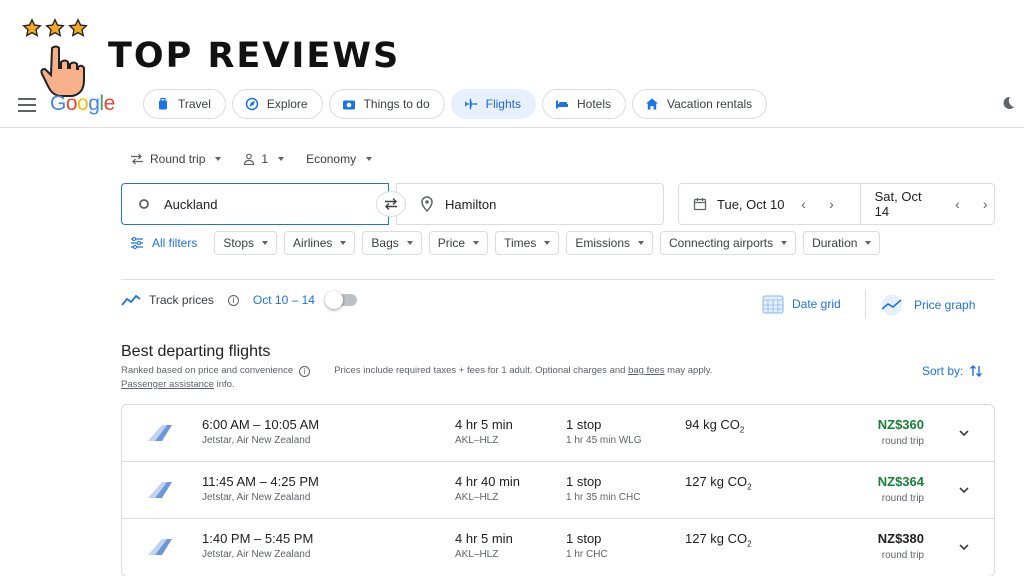 Image resolution: width=1024 pixels, height=576 pixels. What do you see at coordinates (458, 243) in the screenshot?
I see `filter-price: Price` at bounding box center [458, 243].